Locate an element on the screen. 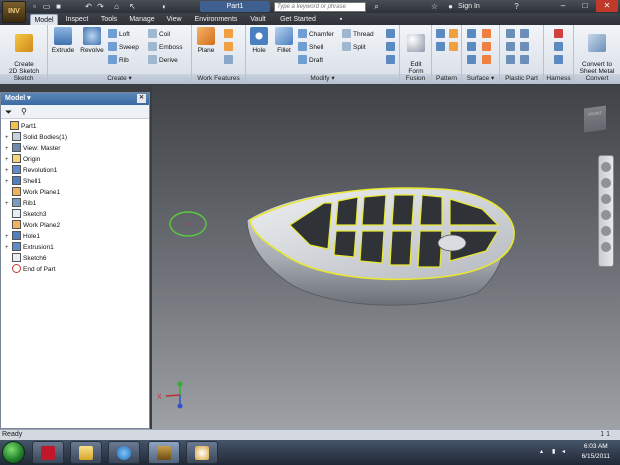 This screenshot has width=620, height=465. combine-icon is located at coordinates (390, 33).